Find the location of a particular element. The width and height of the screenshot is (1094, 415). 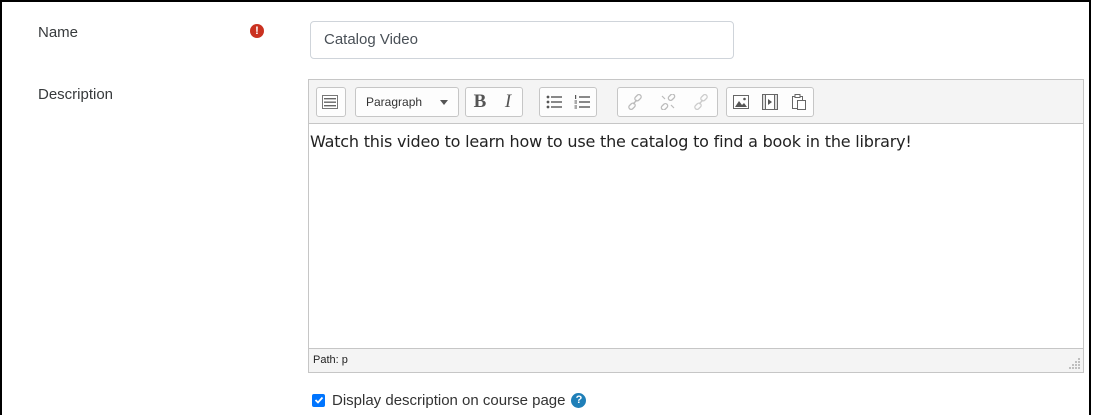

anchor-button is located at coordinates (700, 102).